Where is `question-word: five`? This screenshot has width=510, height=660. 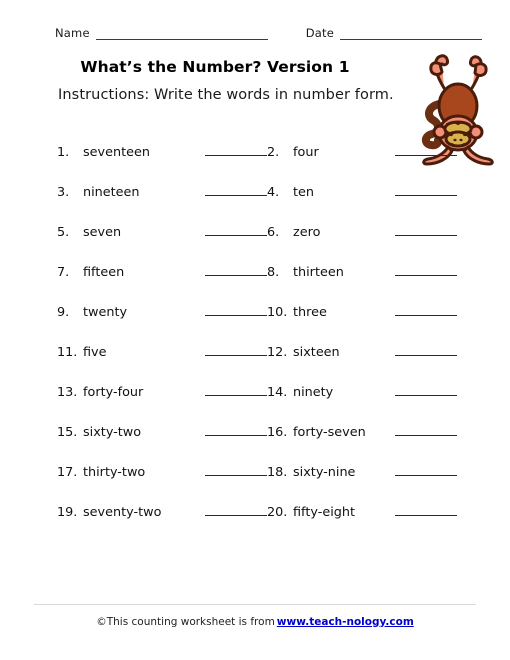 question-word: five is located at coordinates (95, 352).